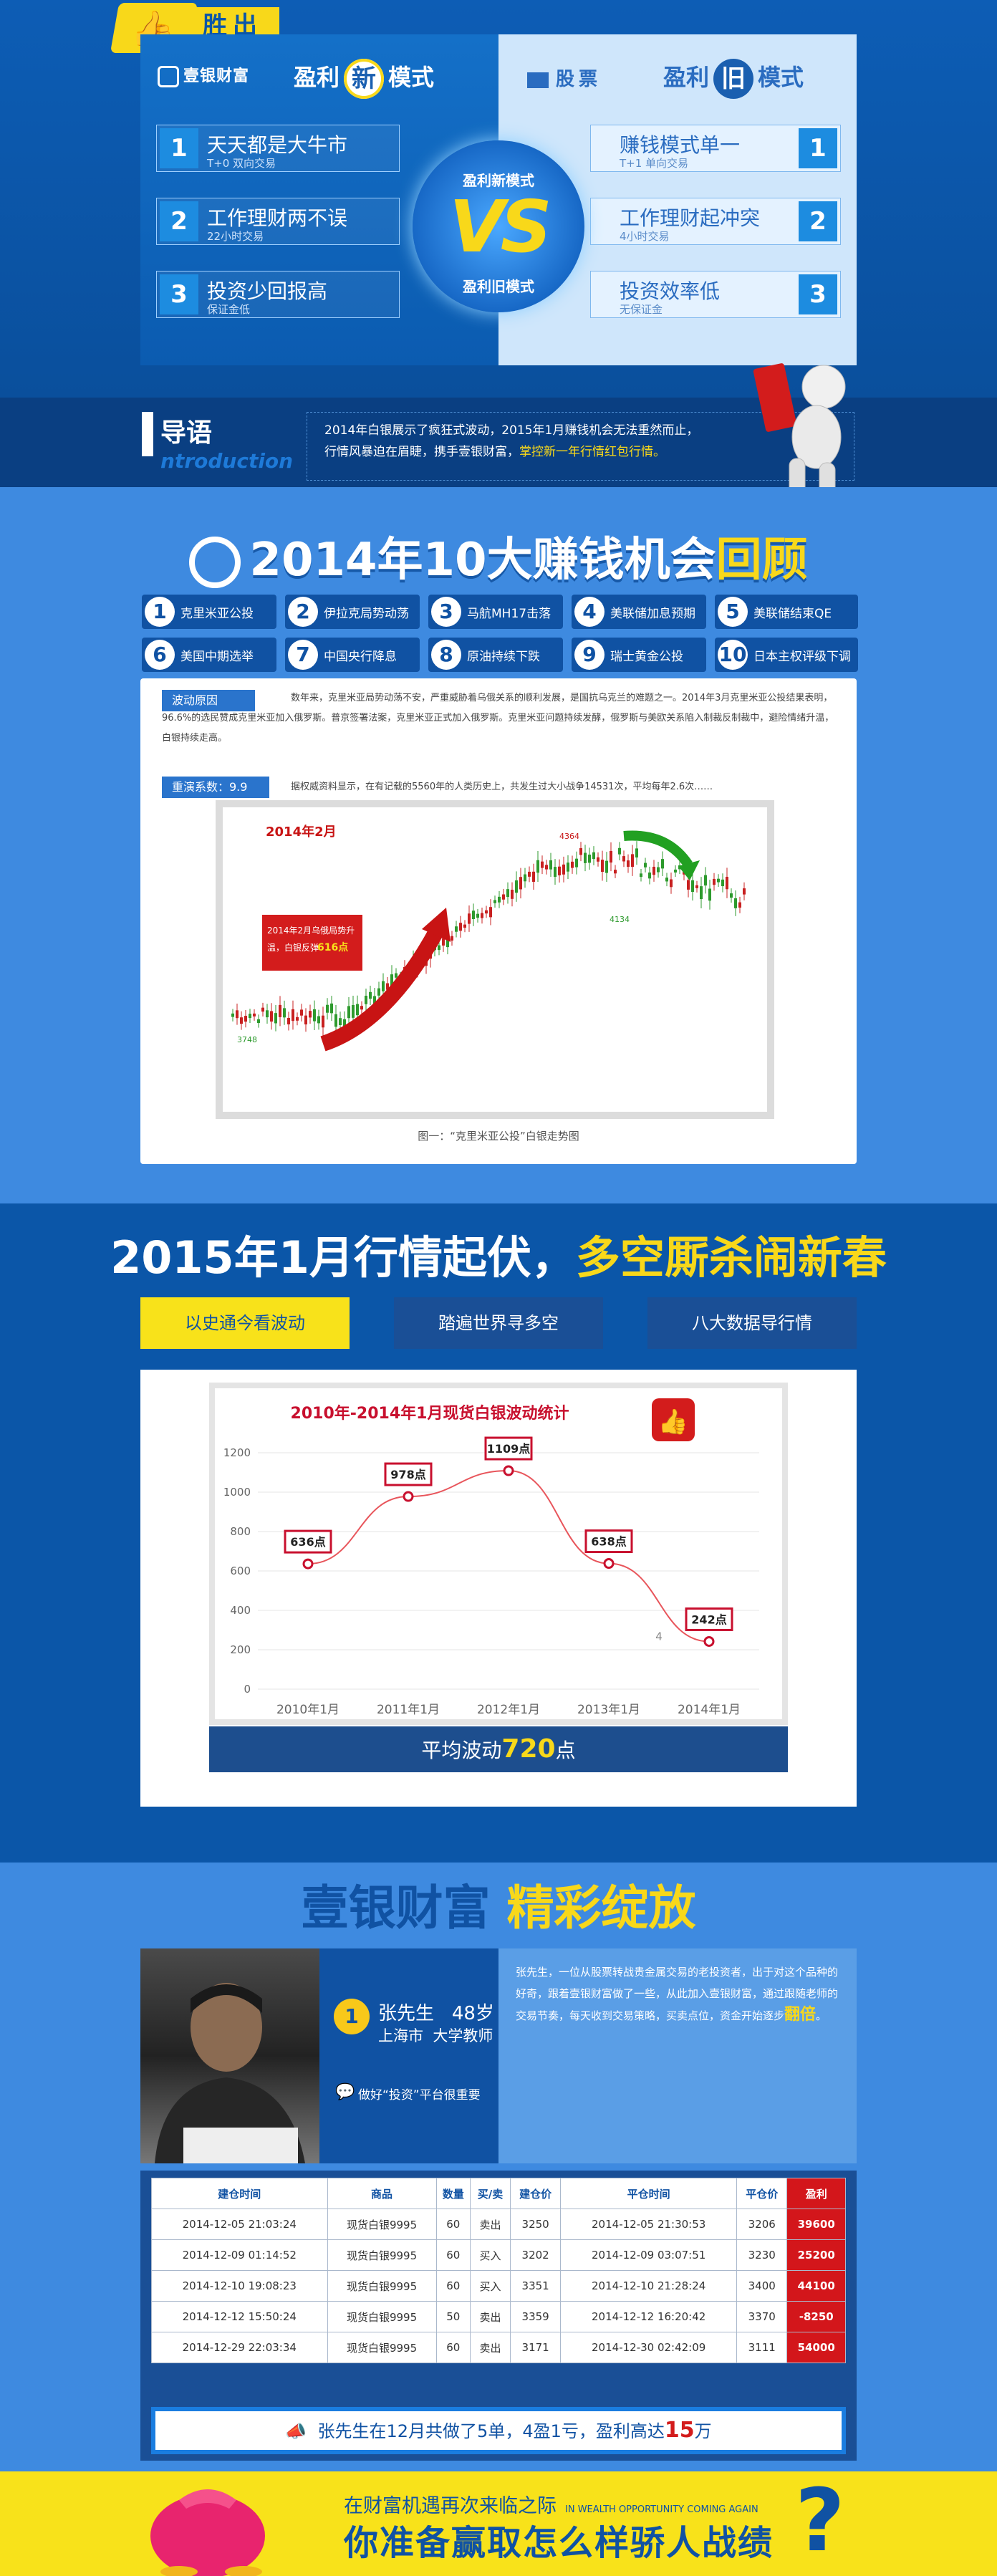 This screenshot has height=2576, width=997. What do you see at coordinates (535, 2224) in the screenshot?
I see `table-cell: 3250` at bounding box center [535, 2224].